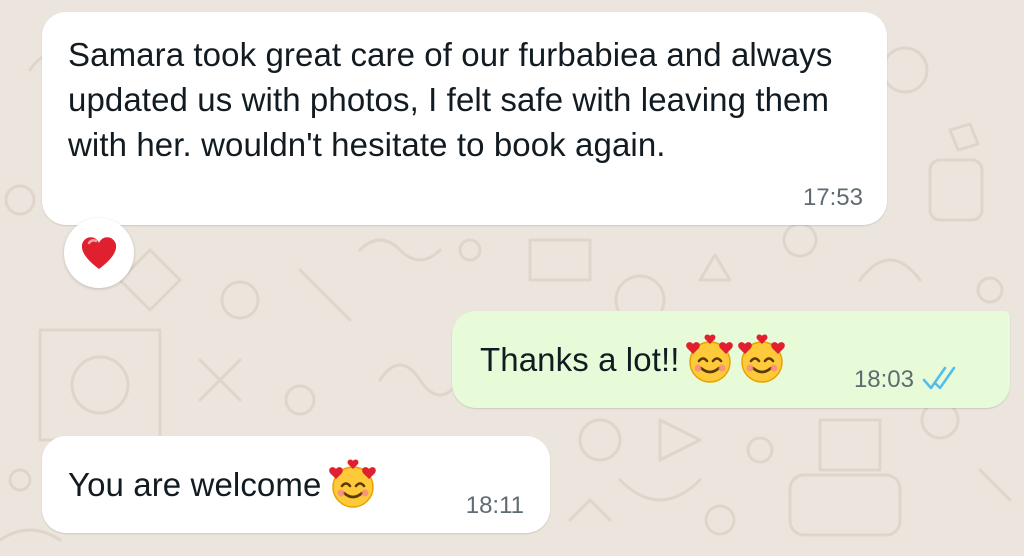  Describe the element at coordinates (939, 378) in the screenshot. I see `double-check-icon` at that location.